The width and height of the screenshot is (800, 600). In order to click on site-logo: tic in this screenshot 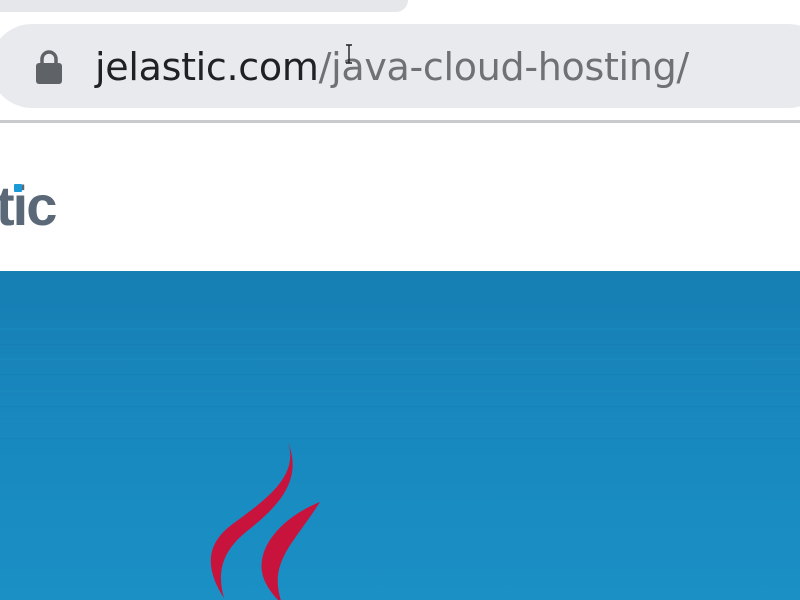, I will do `click(28, 206)`.